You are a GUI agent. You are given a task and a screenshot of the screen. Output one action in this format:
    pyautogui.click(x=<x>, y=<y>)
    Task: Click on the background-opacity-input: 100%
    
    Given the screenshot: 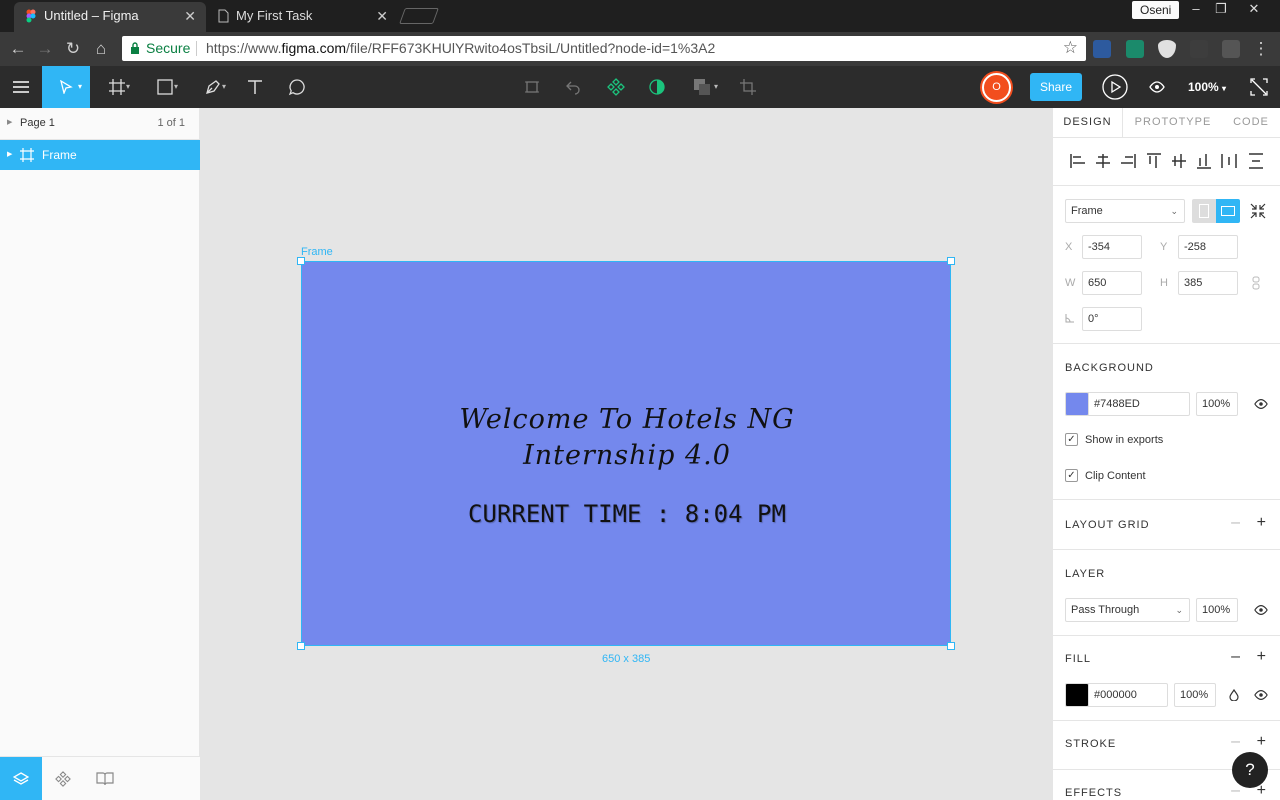 What is the action you would take?
    pyautogui.click(x=1217, y=404)
    